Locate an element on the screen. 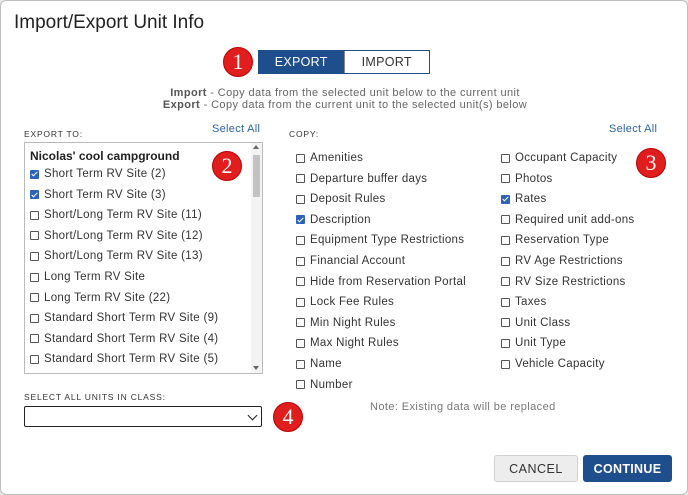 The width and height of the screenshot is (688, 495). copy-option: Departure buffer days is located at coordinates (361, 179).